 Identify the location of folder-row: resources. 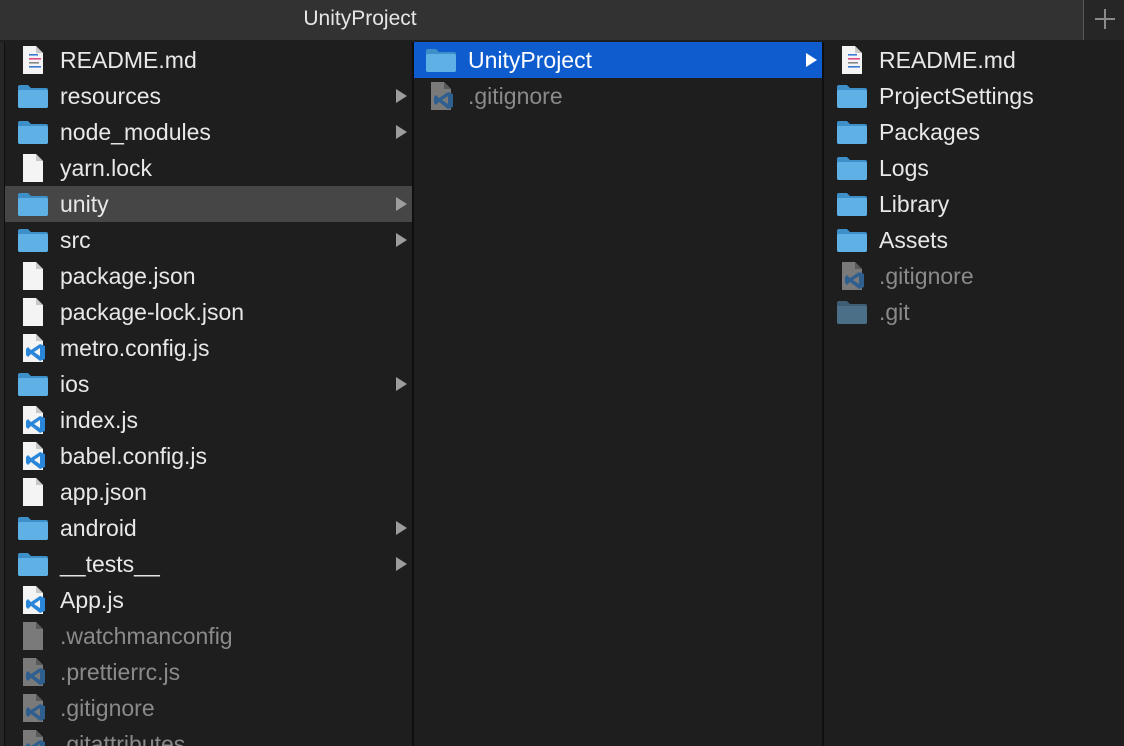
(208, 96).